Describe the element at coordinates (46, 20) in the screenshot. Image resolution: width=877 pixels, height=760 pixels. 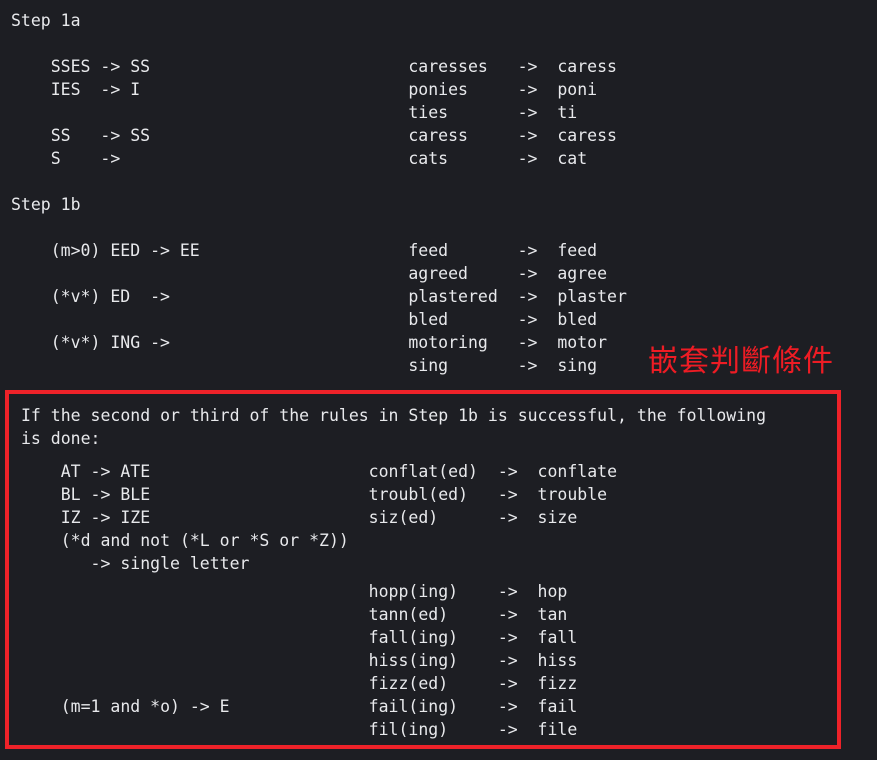
I see `step-1a-heading: Step 1a` at that location.